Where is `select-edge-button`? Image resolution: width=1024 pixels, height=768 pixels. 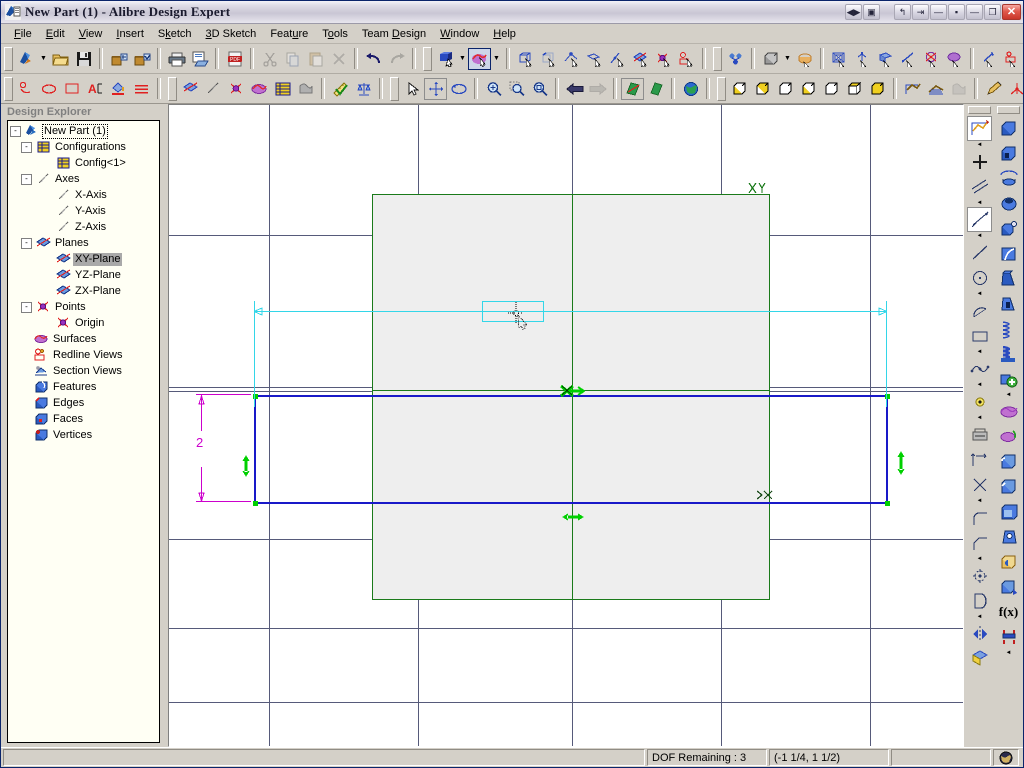 select-edge-button is located at coordinates (548, 59).